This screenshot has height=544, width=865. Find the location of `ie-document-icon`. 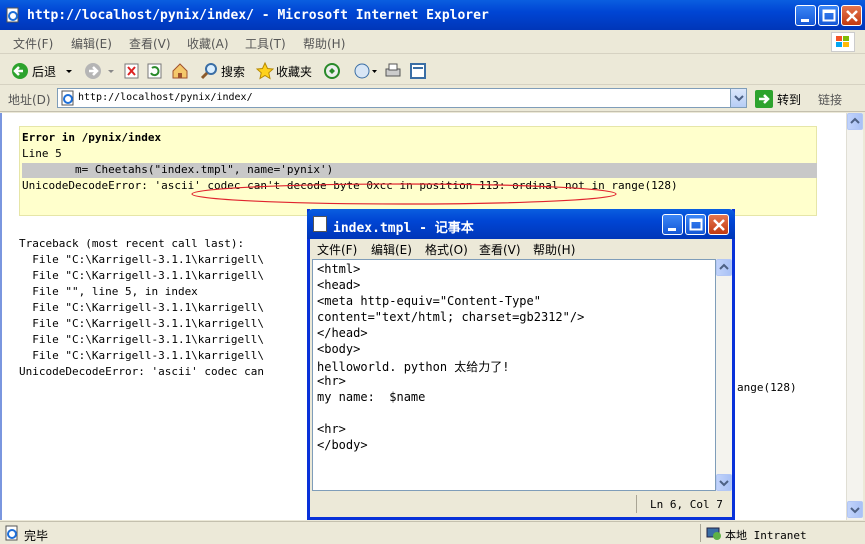

ie-document-icon is located at coordinates (12, 15).